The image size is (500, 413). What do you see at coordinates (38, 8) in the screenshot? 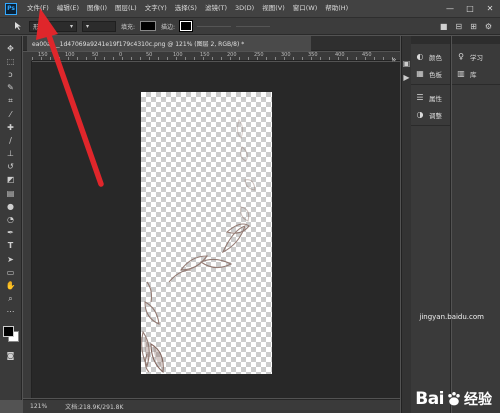
I see `menu-item-0: 文件(F)` at bounding box center [38, 8].